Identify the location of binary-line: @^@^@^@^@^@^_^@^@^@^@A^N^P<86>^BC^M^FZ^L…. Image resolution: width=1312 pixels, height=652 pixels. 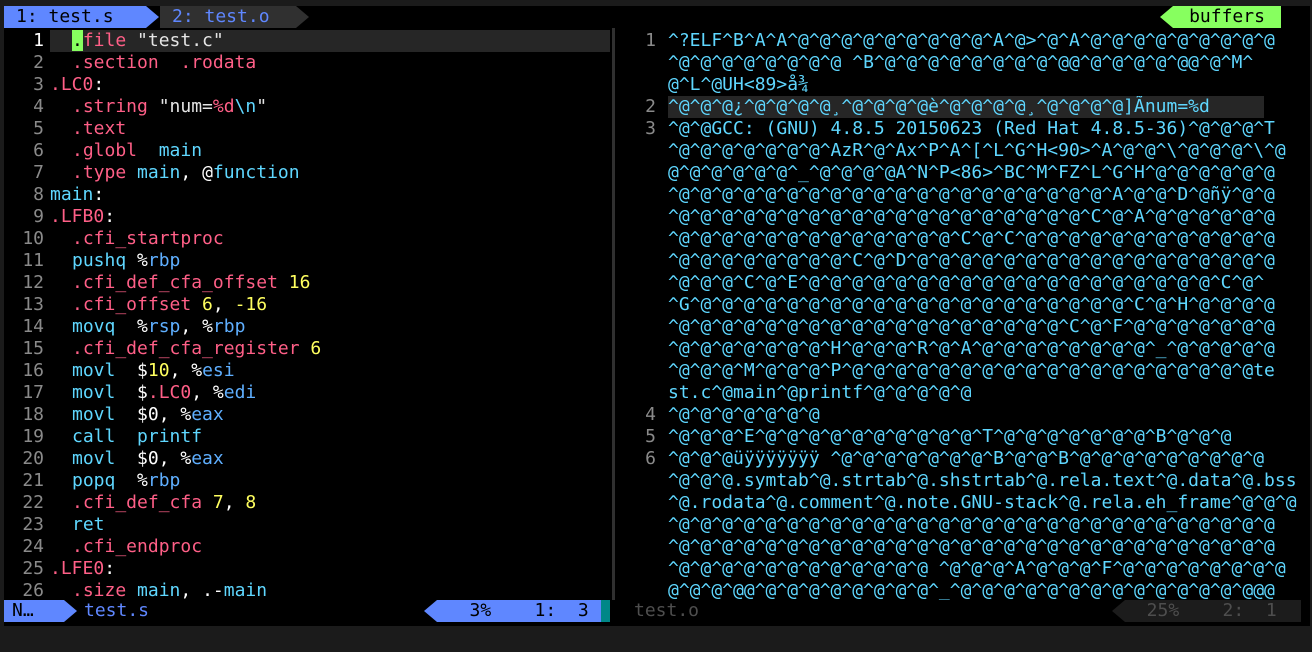
(971, 173).